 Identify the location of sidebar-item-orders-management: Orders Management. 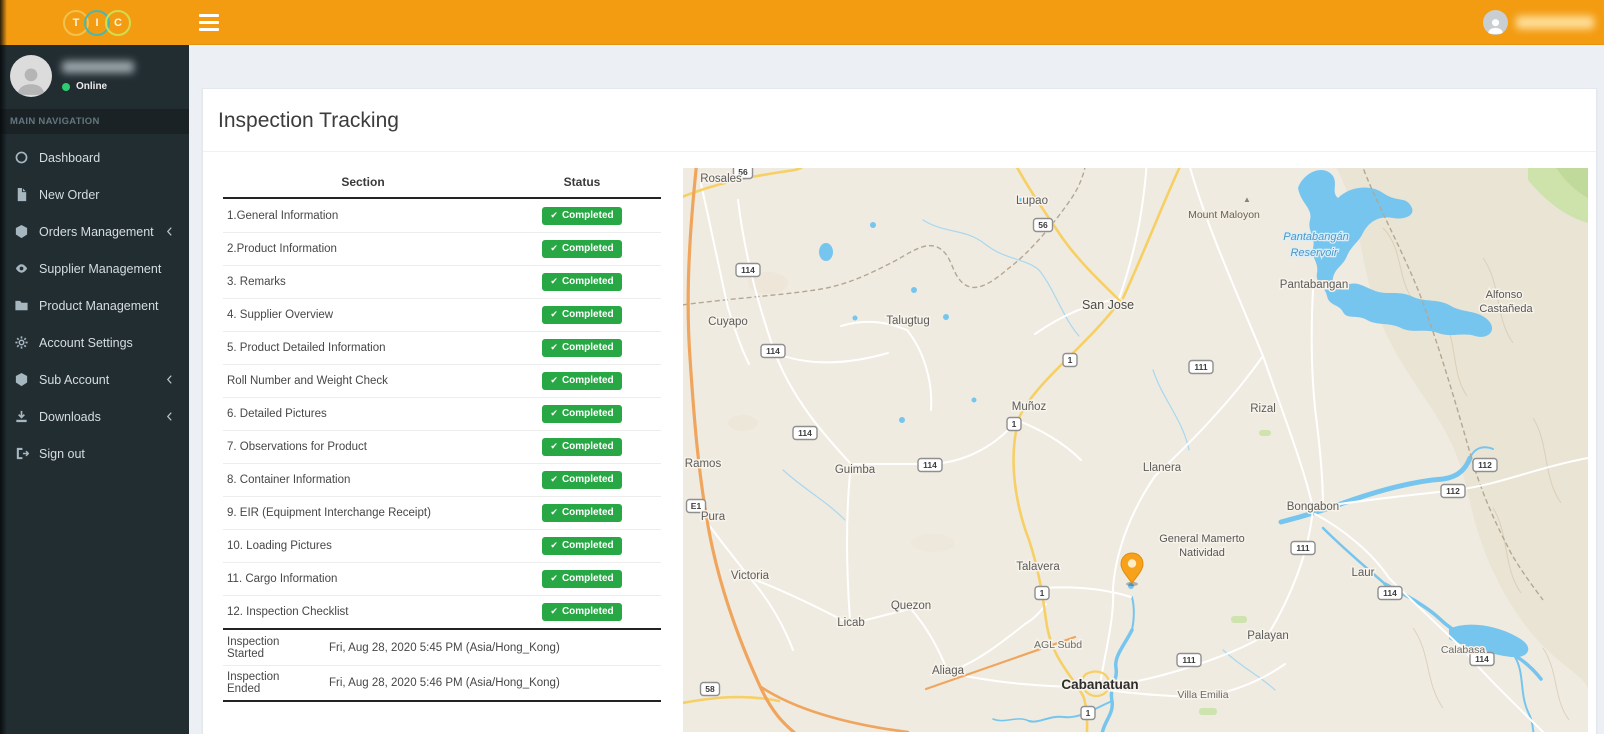
(94, 231).